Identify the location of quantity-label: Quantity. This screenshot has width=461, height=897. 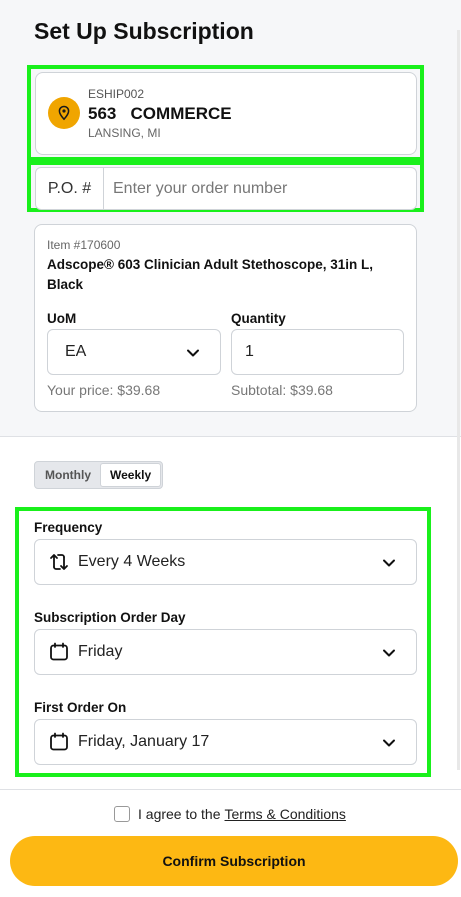
(258, 318).